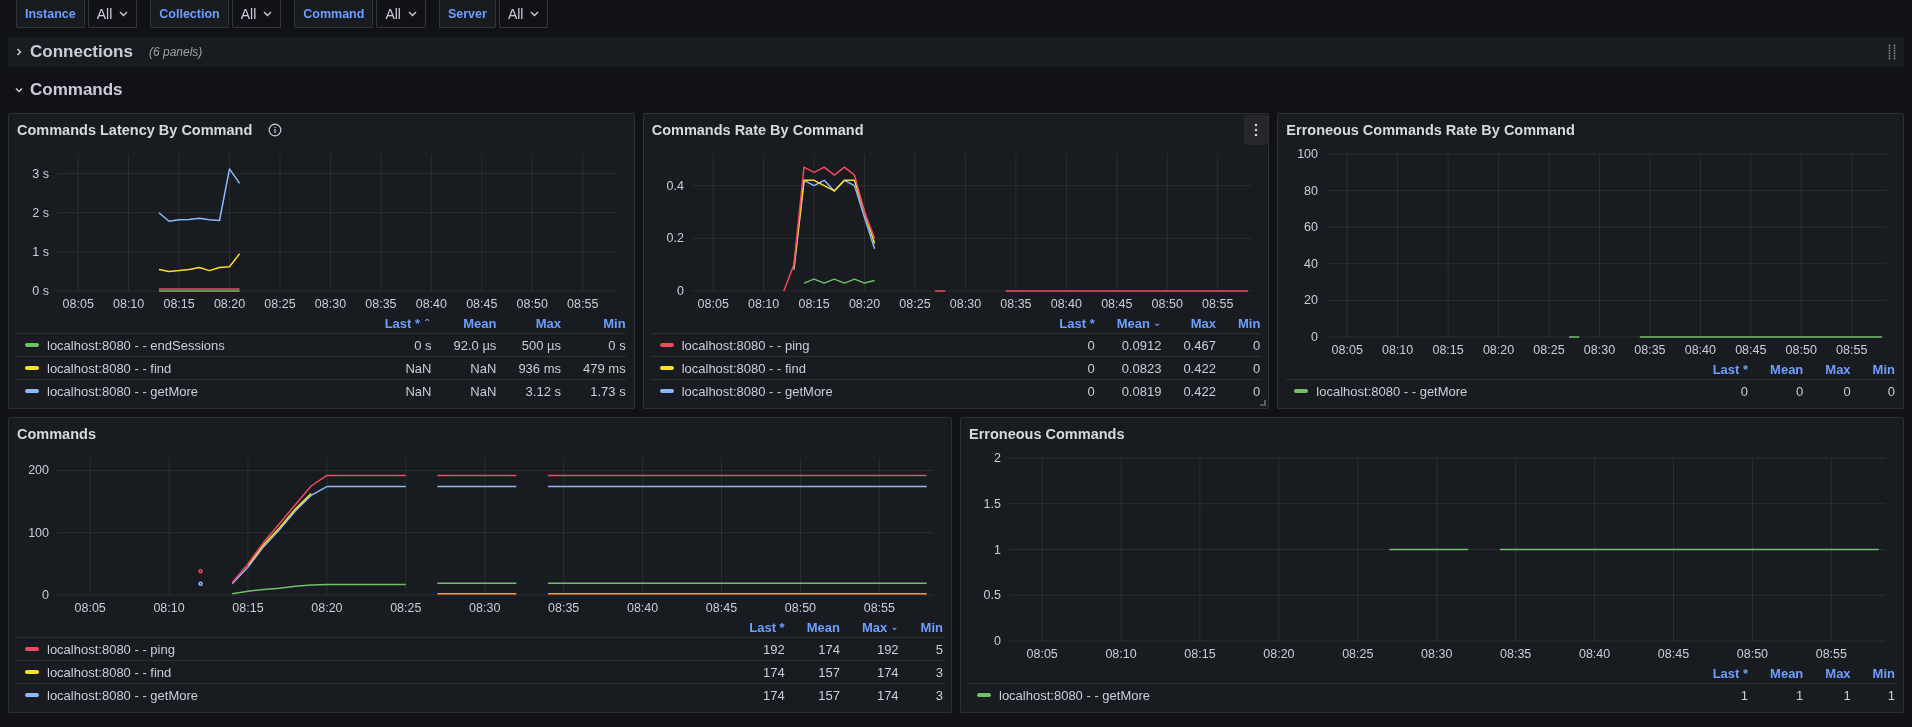  Describe the element at coordinates (408, 323) in the screenshot. I see `legend-column-header: Last * ⌃` at that location.